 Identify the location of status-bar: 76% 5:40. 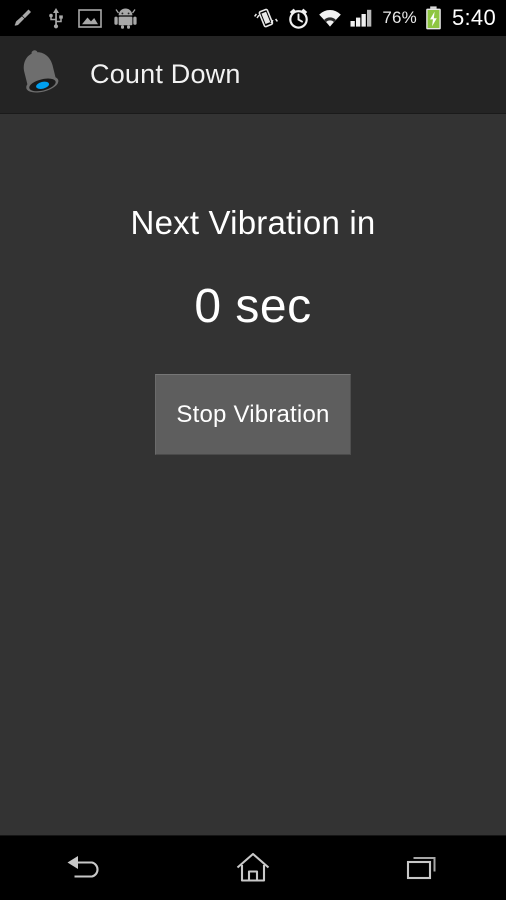
(253, 18).